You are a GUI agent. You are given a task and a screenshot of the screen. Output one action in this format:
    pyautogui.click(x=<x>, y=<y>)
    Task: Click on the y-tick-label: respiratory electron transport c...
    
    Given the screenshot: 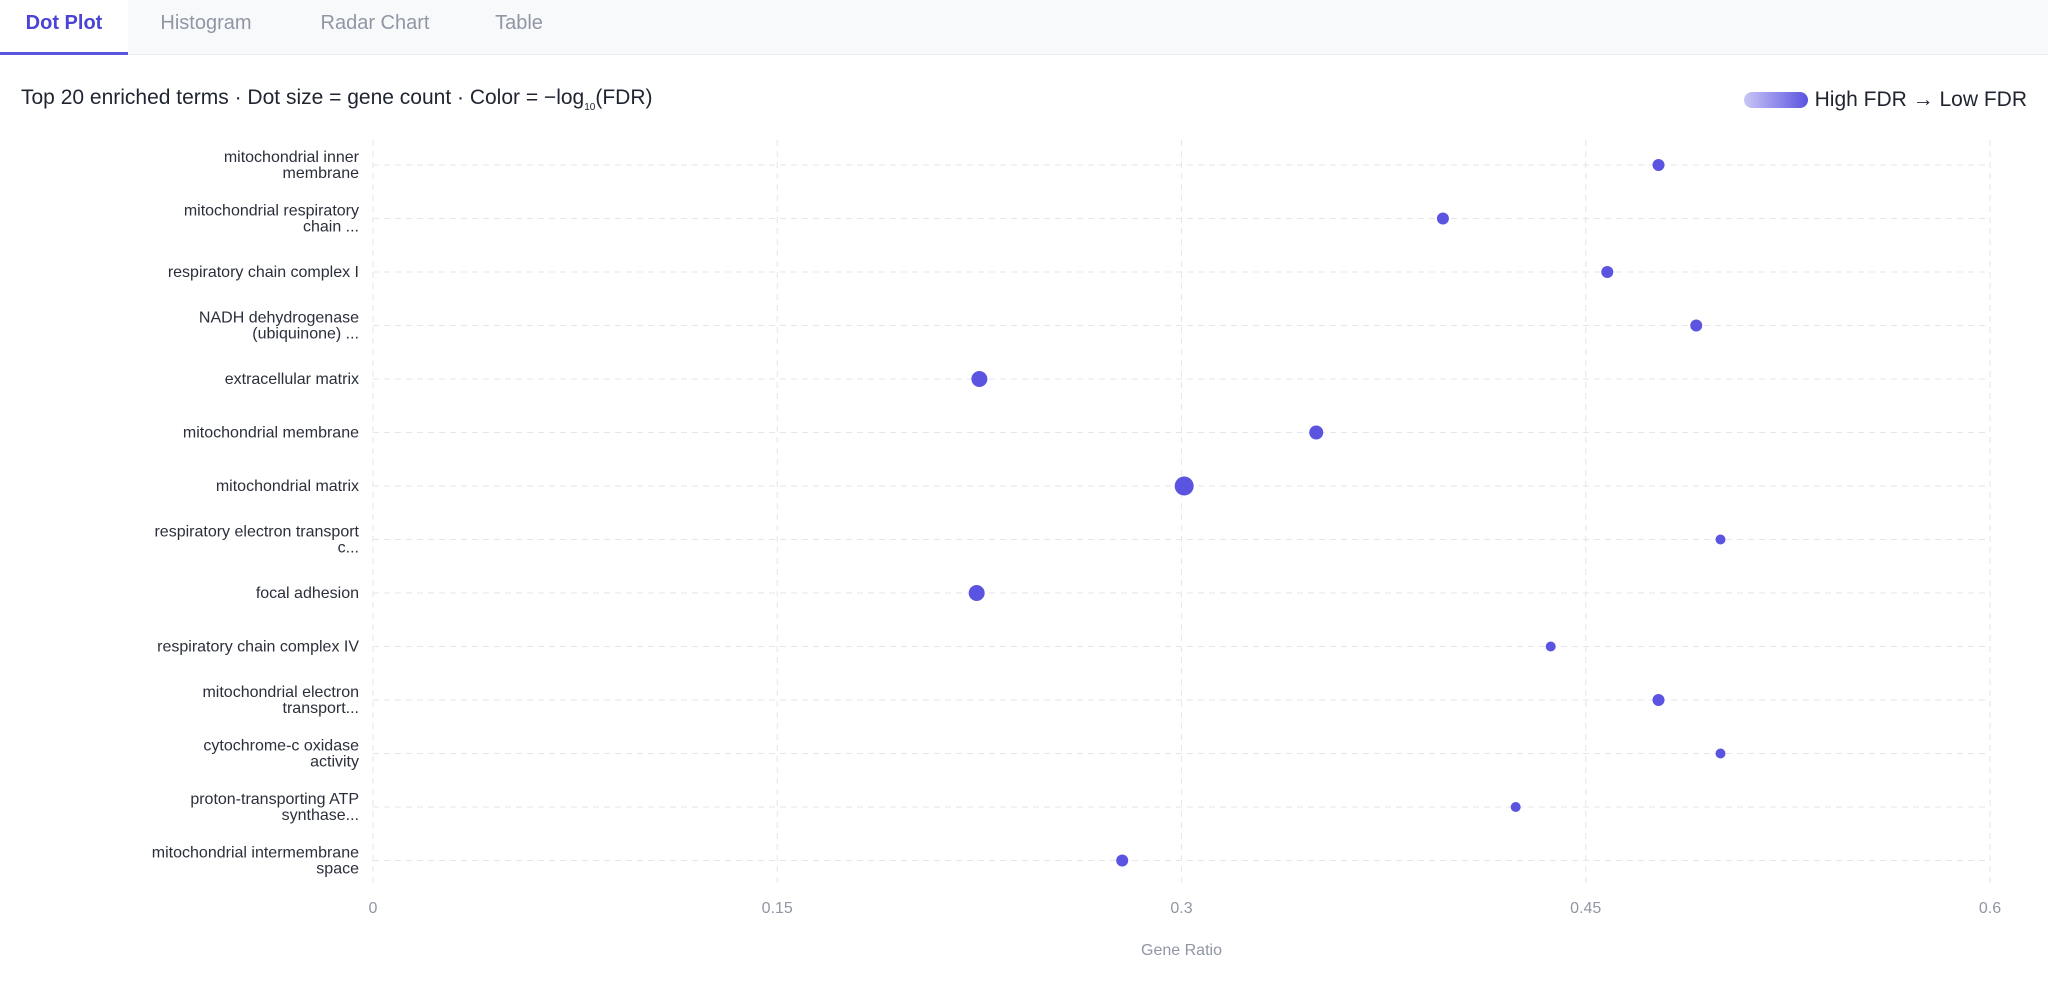 What is the action you would take?
    pyautogui.click(x=256, y=540)
    